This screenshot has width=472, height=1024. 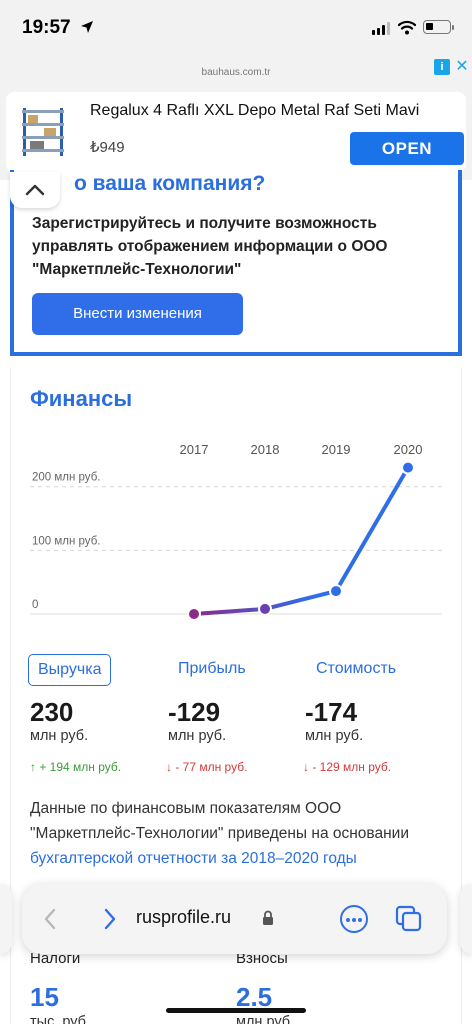 I want to click on more-options-icon, so click(x=354, y=919).